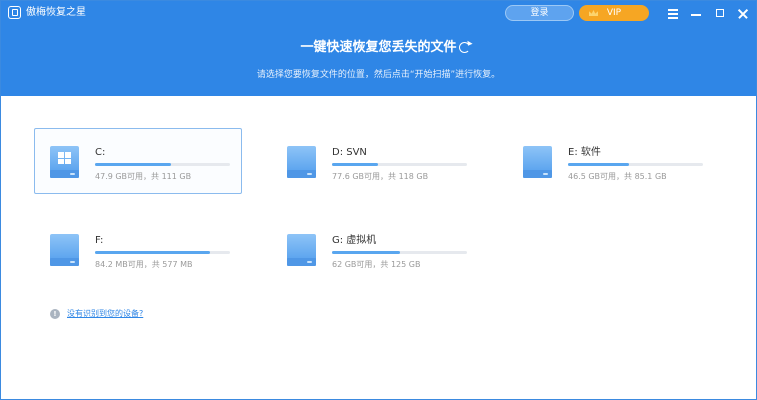 The height and width of the screenshot is (400, 757). I want to click on crown-icon, so click(593, 13).